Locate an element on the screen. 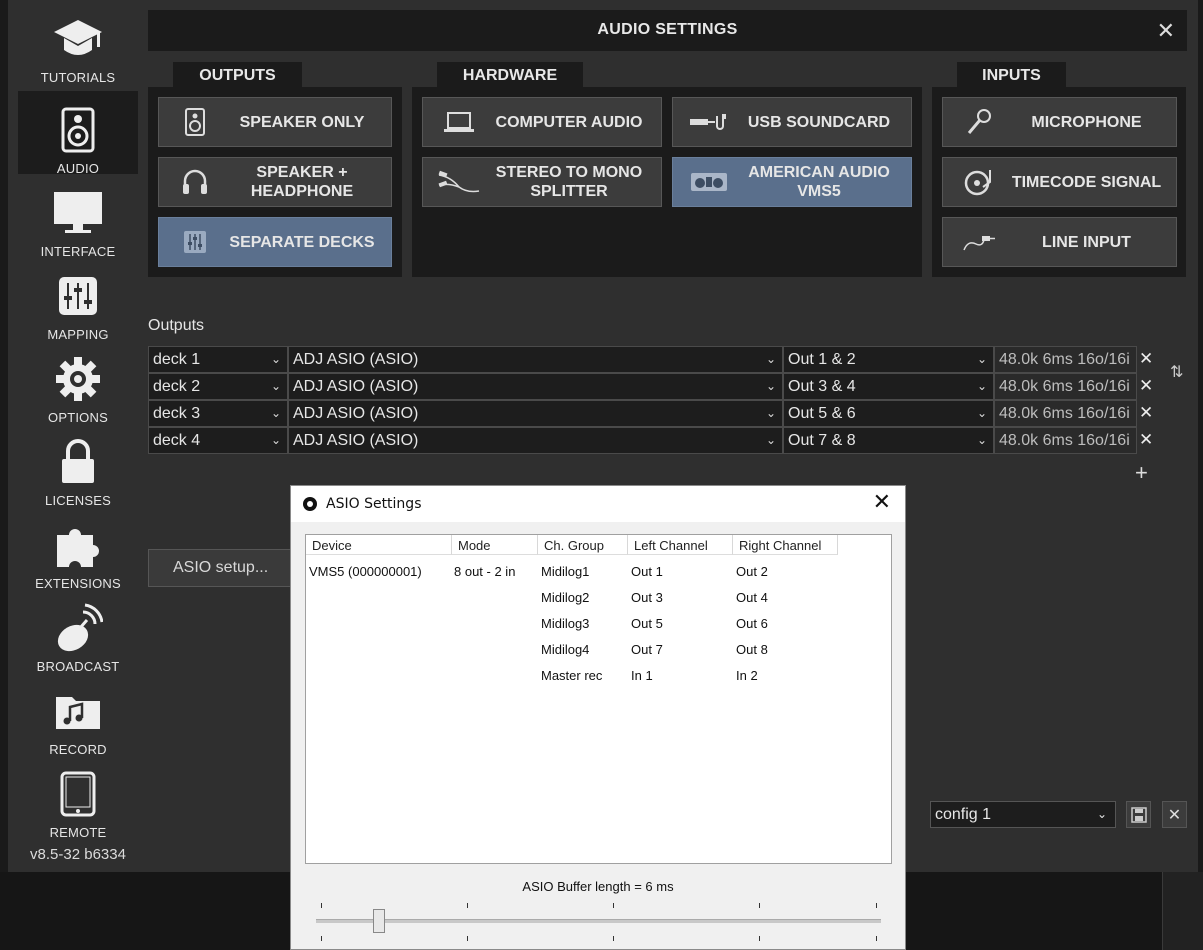  save-icon is located at coordinates (1138, 814).